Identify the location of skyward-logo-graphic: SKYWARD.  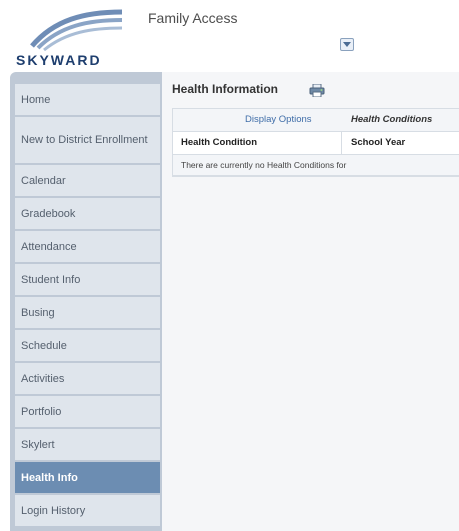
(69, 38).